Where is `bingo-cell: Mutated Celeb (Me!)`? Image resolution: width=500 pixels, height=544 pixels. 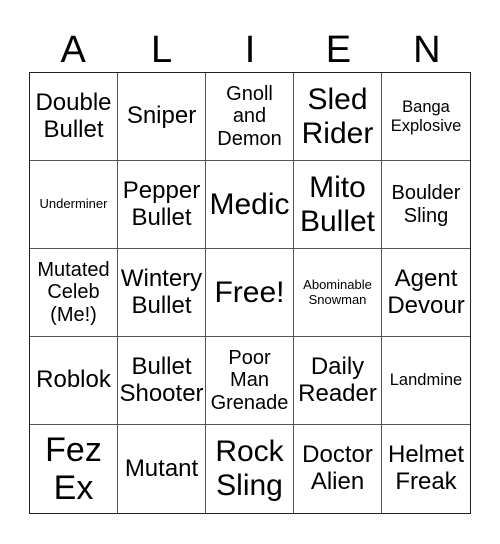
bingo-cell: Mutated Celeb (Me!) is located at coordinates (74, 293).